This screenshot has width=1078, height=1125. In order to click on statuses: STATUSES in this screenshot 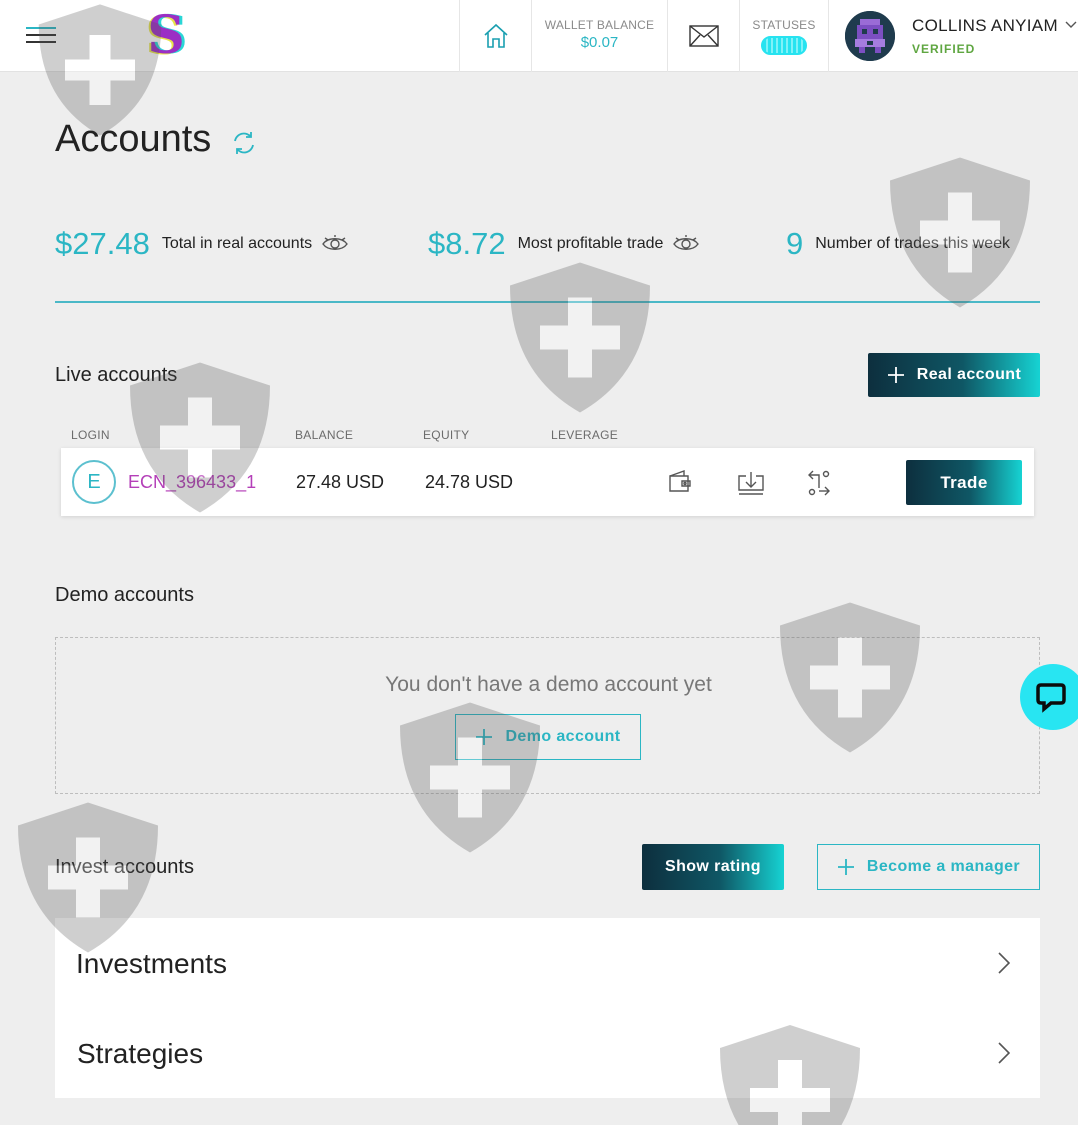, I will do `click(783, 36)`.